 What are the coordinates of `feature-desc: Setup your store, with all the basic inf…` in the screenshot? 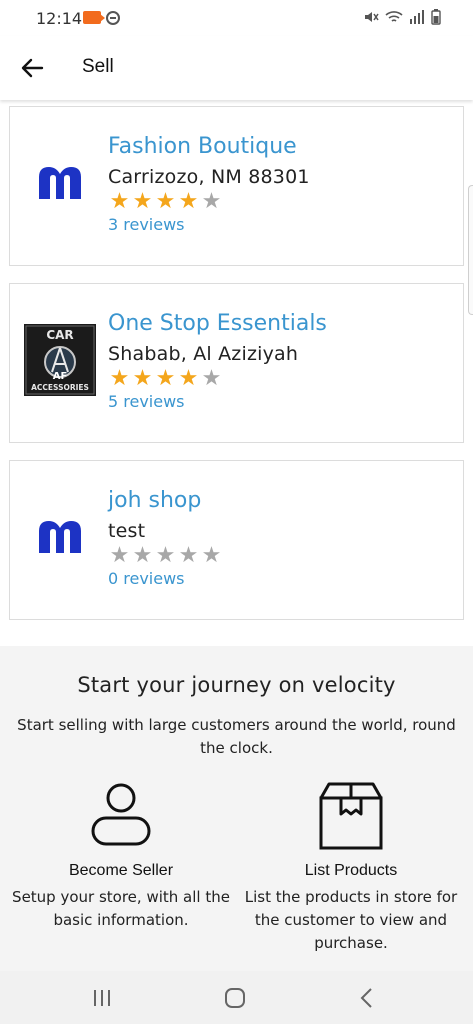 It's located at (121, 908).